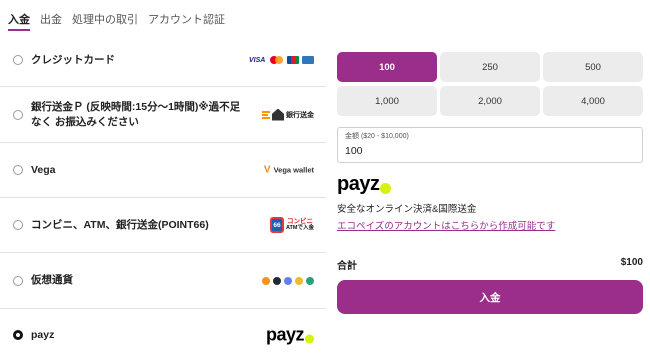 The image size is (650, 361). I want to click on total-row: 合計 $100, so click(490, 264).